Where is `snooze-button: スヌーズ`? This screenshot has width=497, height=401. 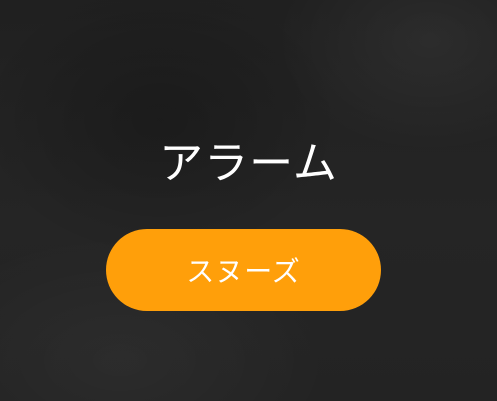 snooze-button: スヌーズ is located at coordinates (243, 270).